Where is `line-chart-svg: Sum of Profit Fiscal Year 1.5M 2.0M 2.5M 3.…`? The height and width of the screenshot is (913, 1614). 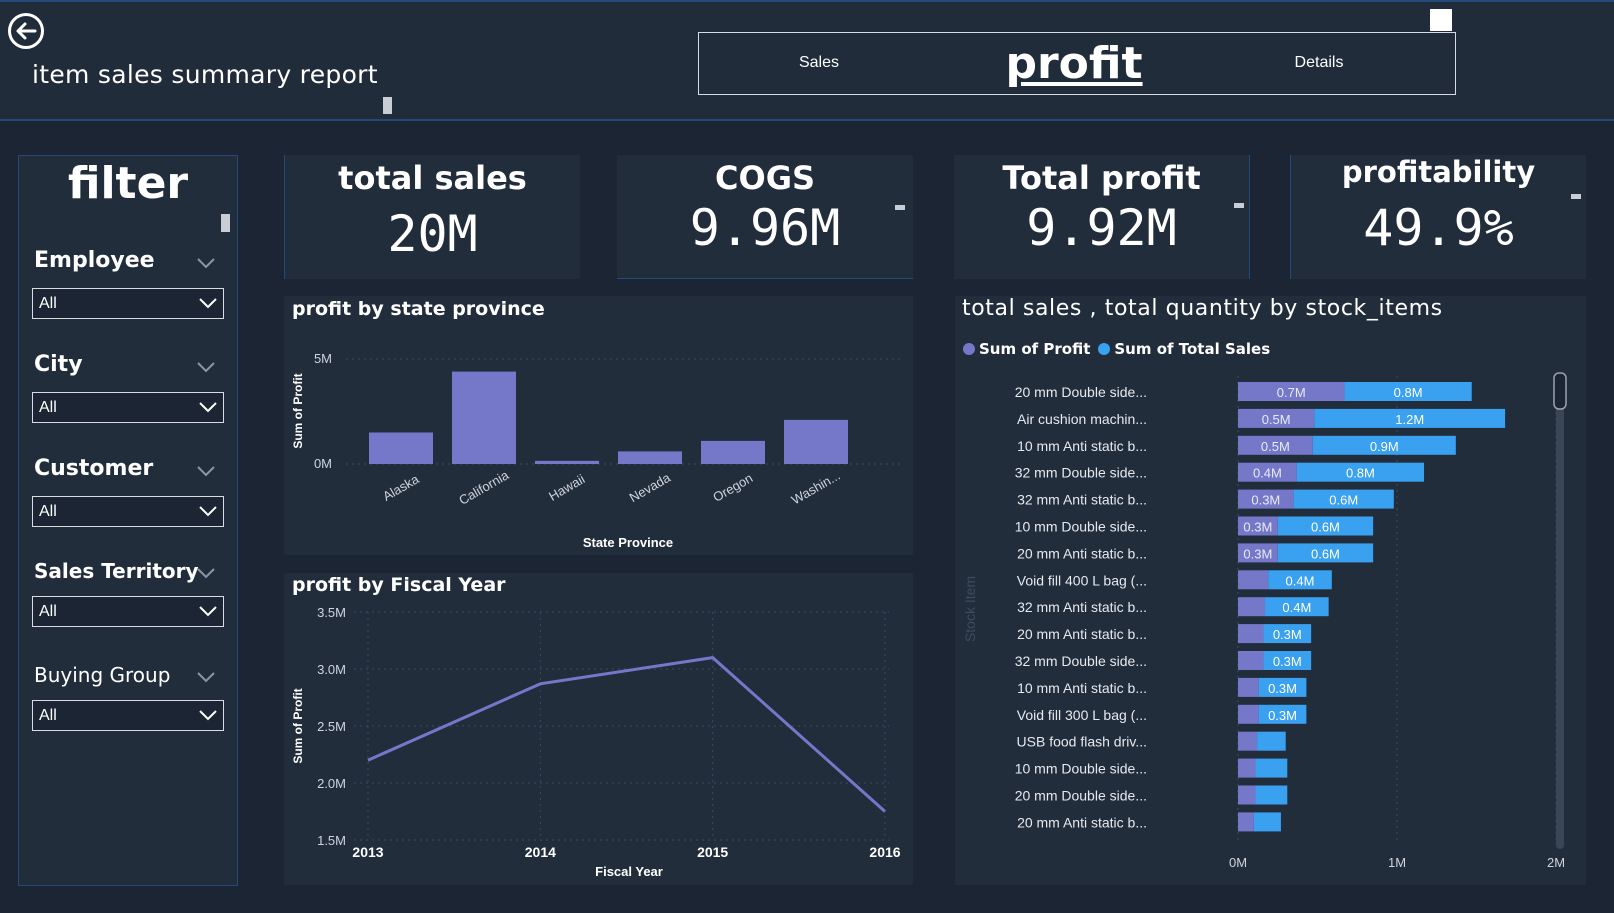 line-chart-svg: Sum of Profit Fiscal Year 1.5M 2.0M 2.5M 3.… is located at coordinates (596, 742).